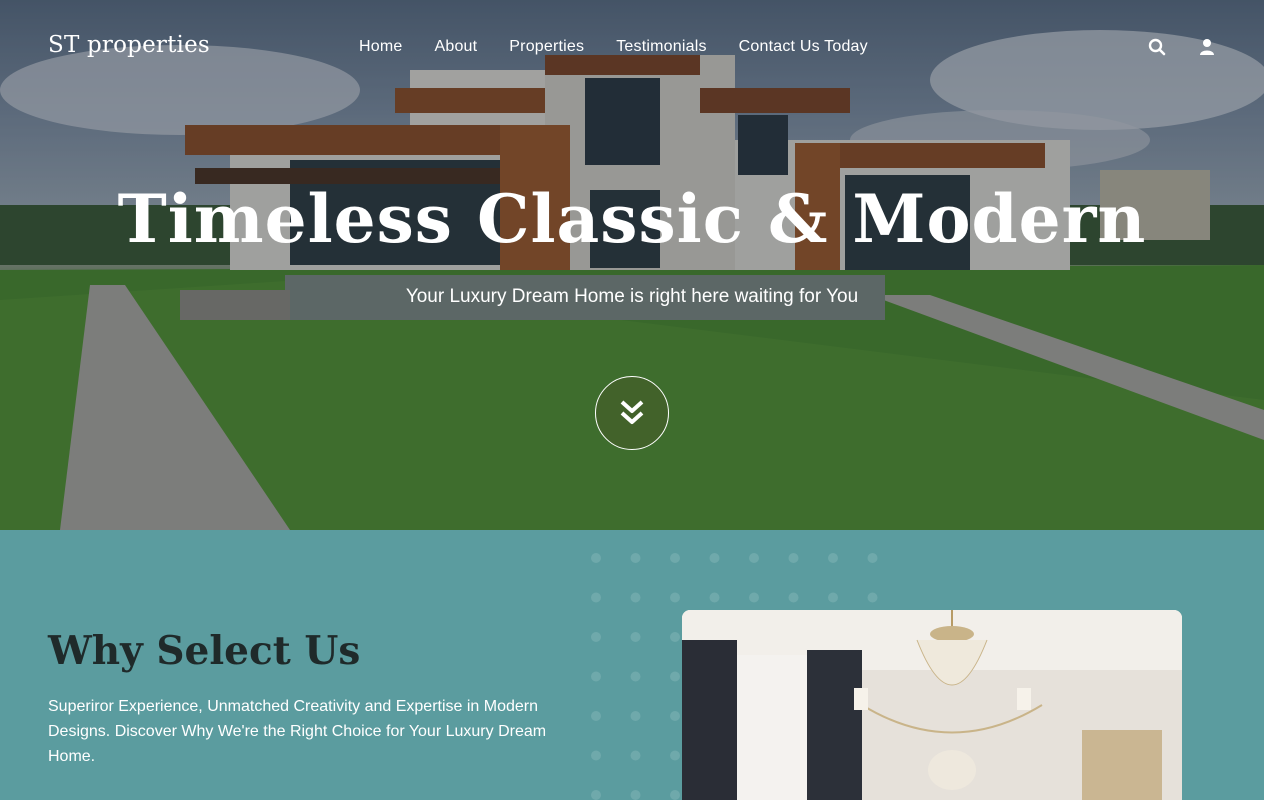 This screenshot has width=1264, height=800. Describe the element at coordinates (932, 705) in the screenshot. I see `interior-chandelier-image` at that location.